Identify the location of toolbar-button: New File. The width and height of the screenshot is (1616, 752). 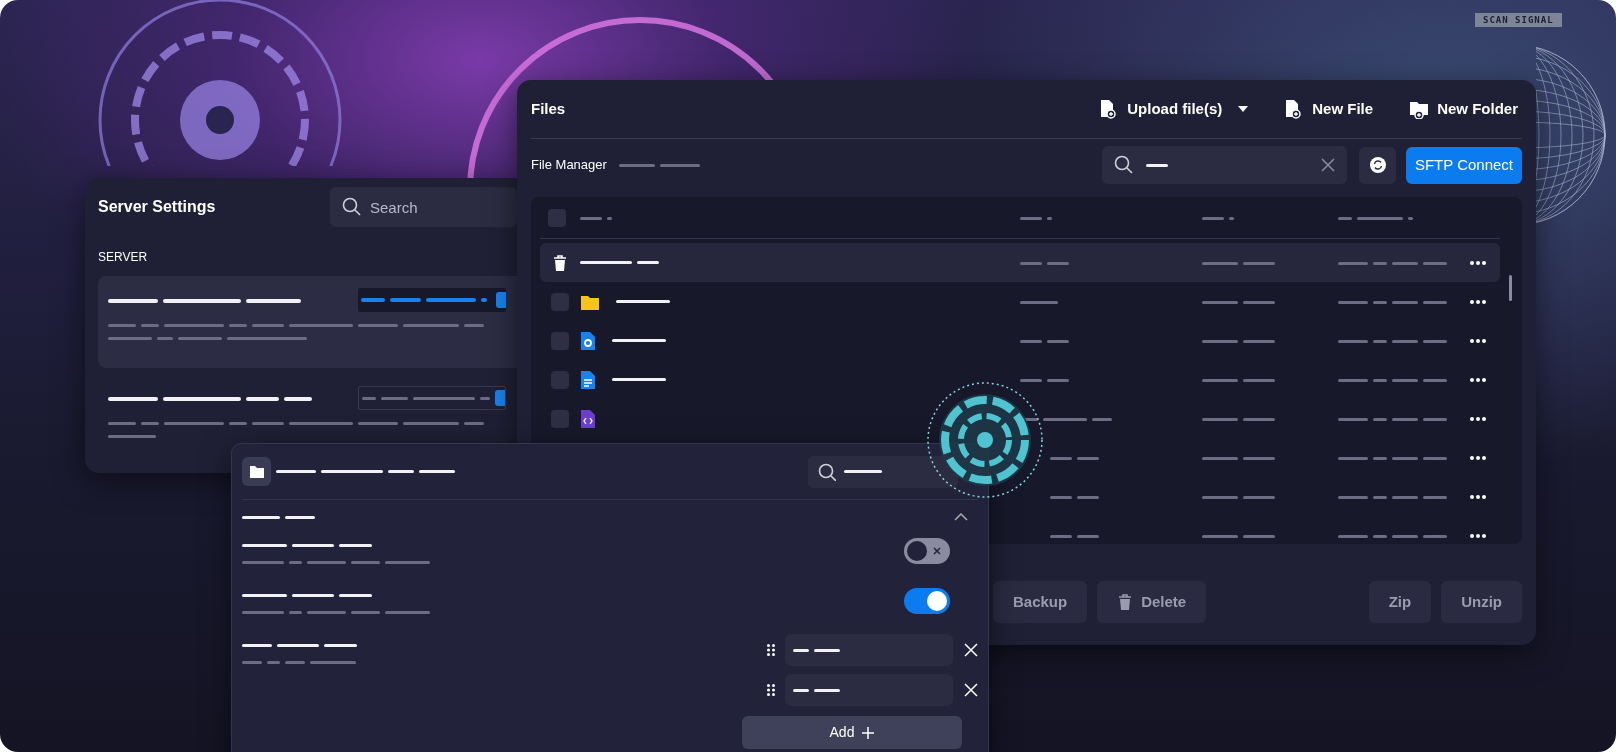
(1329, 109).